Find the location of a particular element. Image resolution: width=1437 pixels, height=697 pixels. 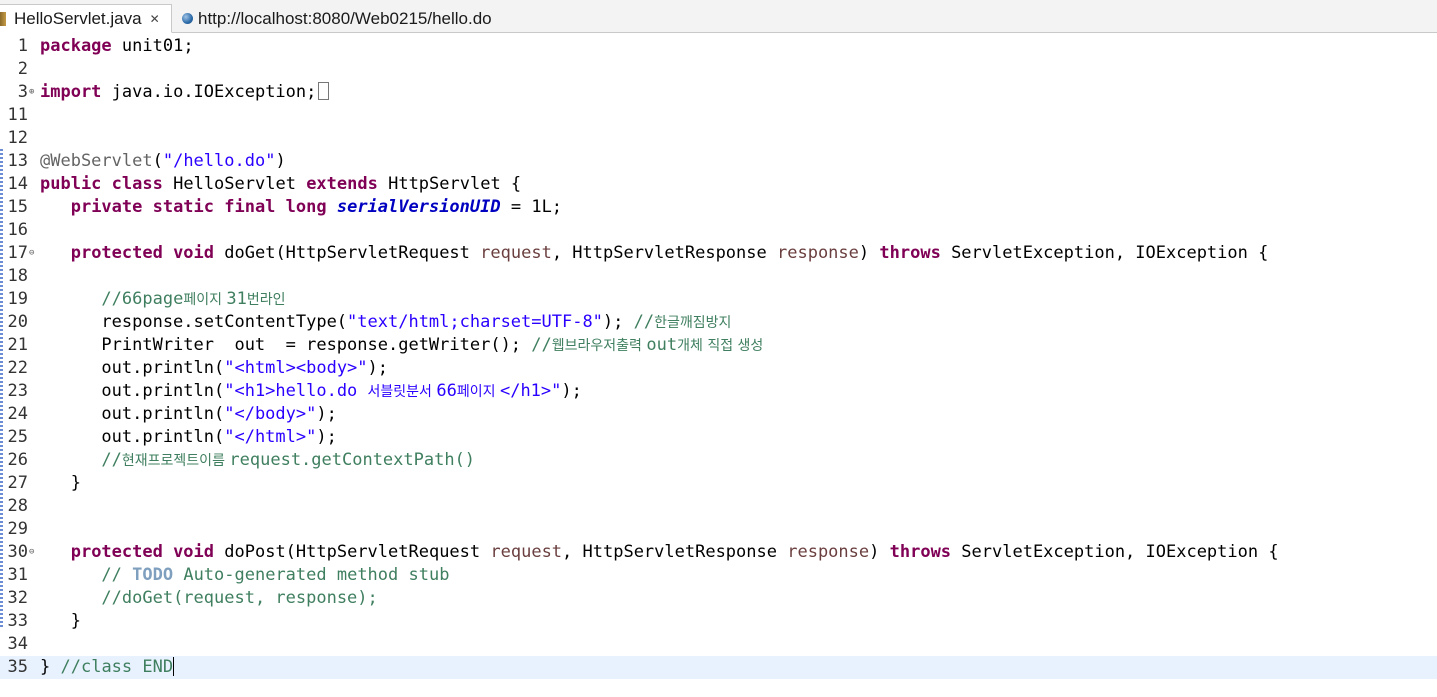

code-token: Auto-generated method stub is located at coordinates (311, 575).